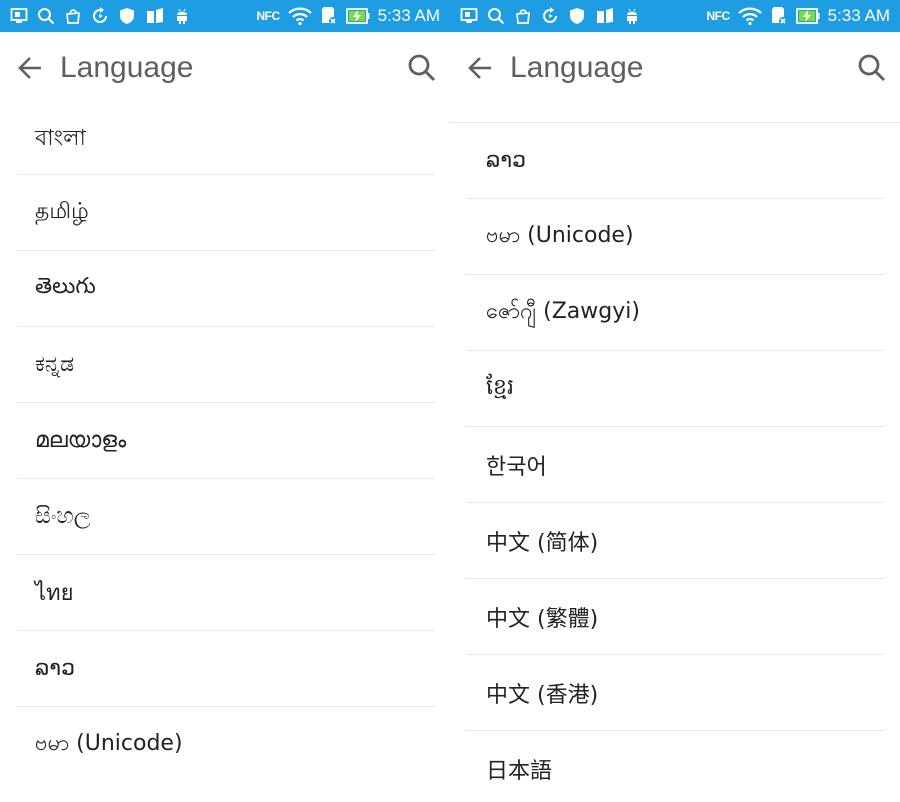 Image resolution: width=900 pixels, height=802 pixels. Describe the element at coordinates (675, 693) in the screenshot. I see `language-item-chinese-hongkong: 中文 (香港)` at that location.